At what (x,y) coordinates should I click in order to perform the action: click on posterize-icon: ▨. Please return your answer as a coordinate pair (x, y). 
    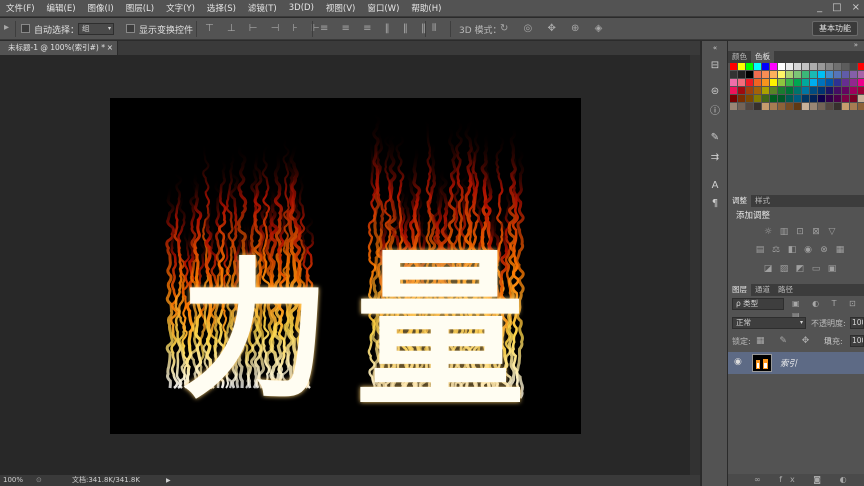
    Looking at the image, I should click on (784, 269).